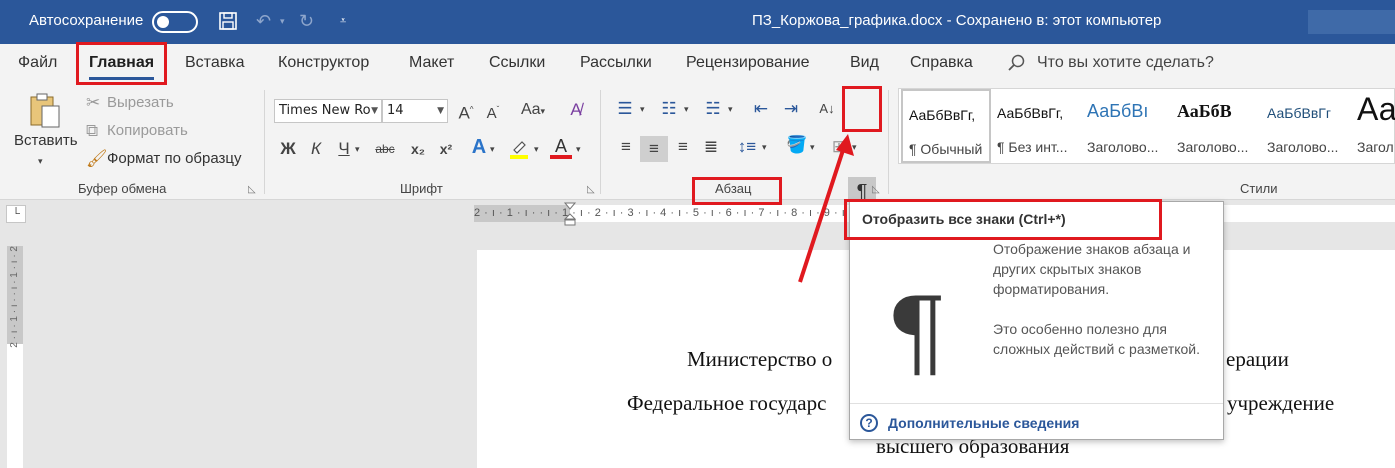  Describe the element at coordinates (121, 63) in the screenshot. I see `annotation-box-home` at that location.